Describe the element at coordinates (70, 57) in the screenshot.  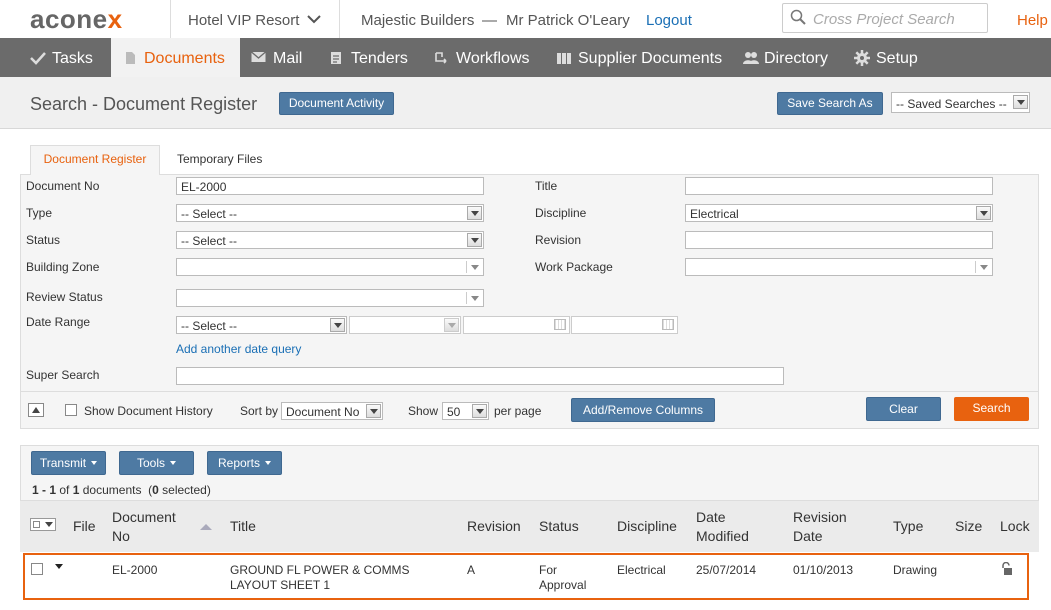
I see `nav-tasks: Tasks` at that location.